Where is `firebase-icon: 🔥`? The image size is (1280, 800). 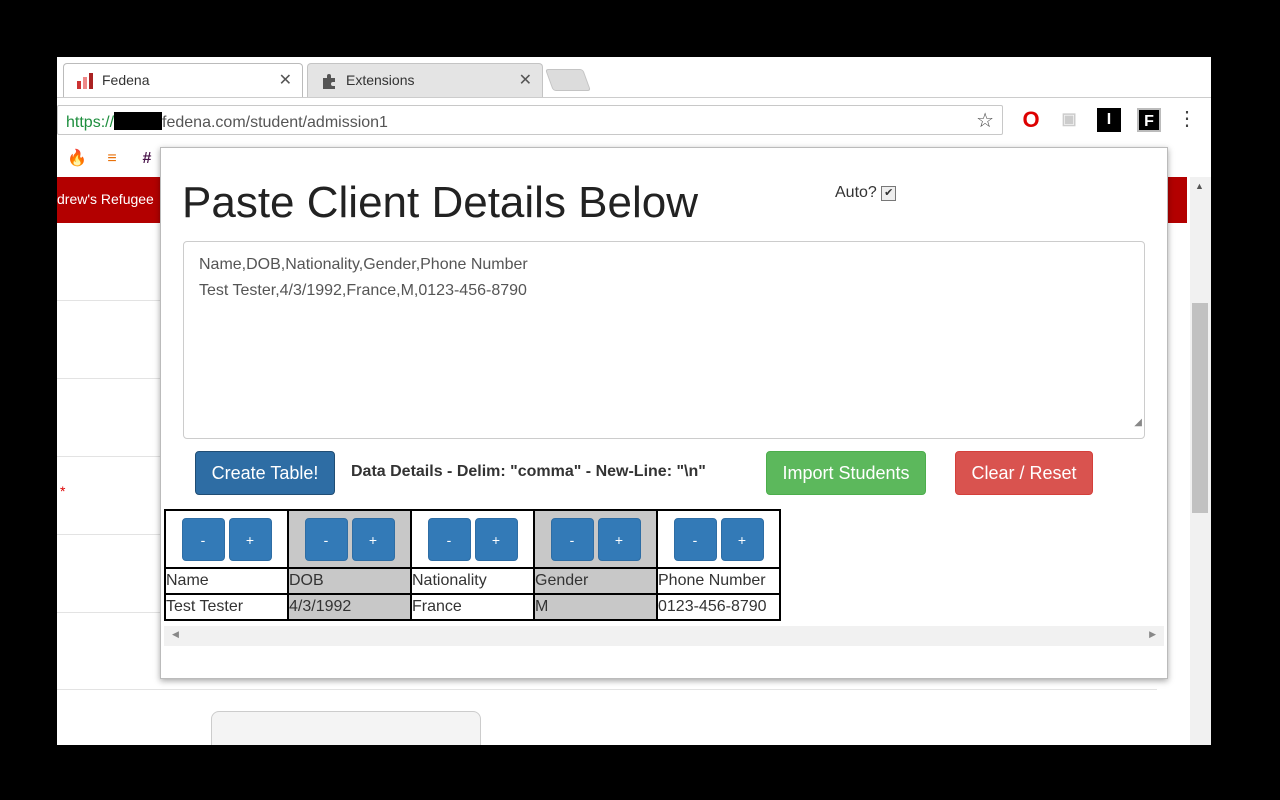 firebase-icon: 🔥 is located at coordinates (77, 159).